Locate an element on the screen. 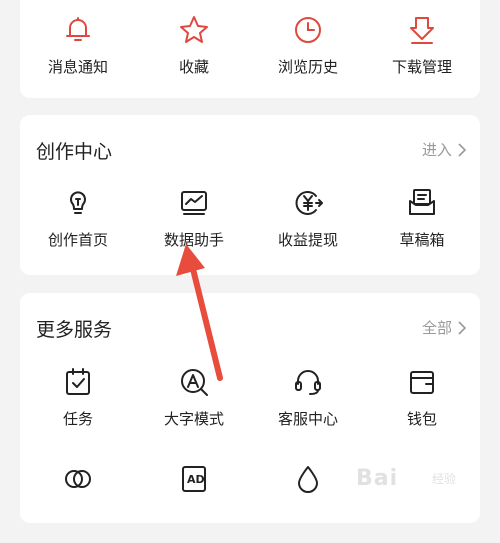 The height and width of the screenshot is (543, 500). drafts-button: 草稿箱 is located at coordinates (422, 227).